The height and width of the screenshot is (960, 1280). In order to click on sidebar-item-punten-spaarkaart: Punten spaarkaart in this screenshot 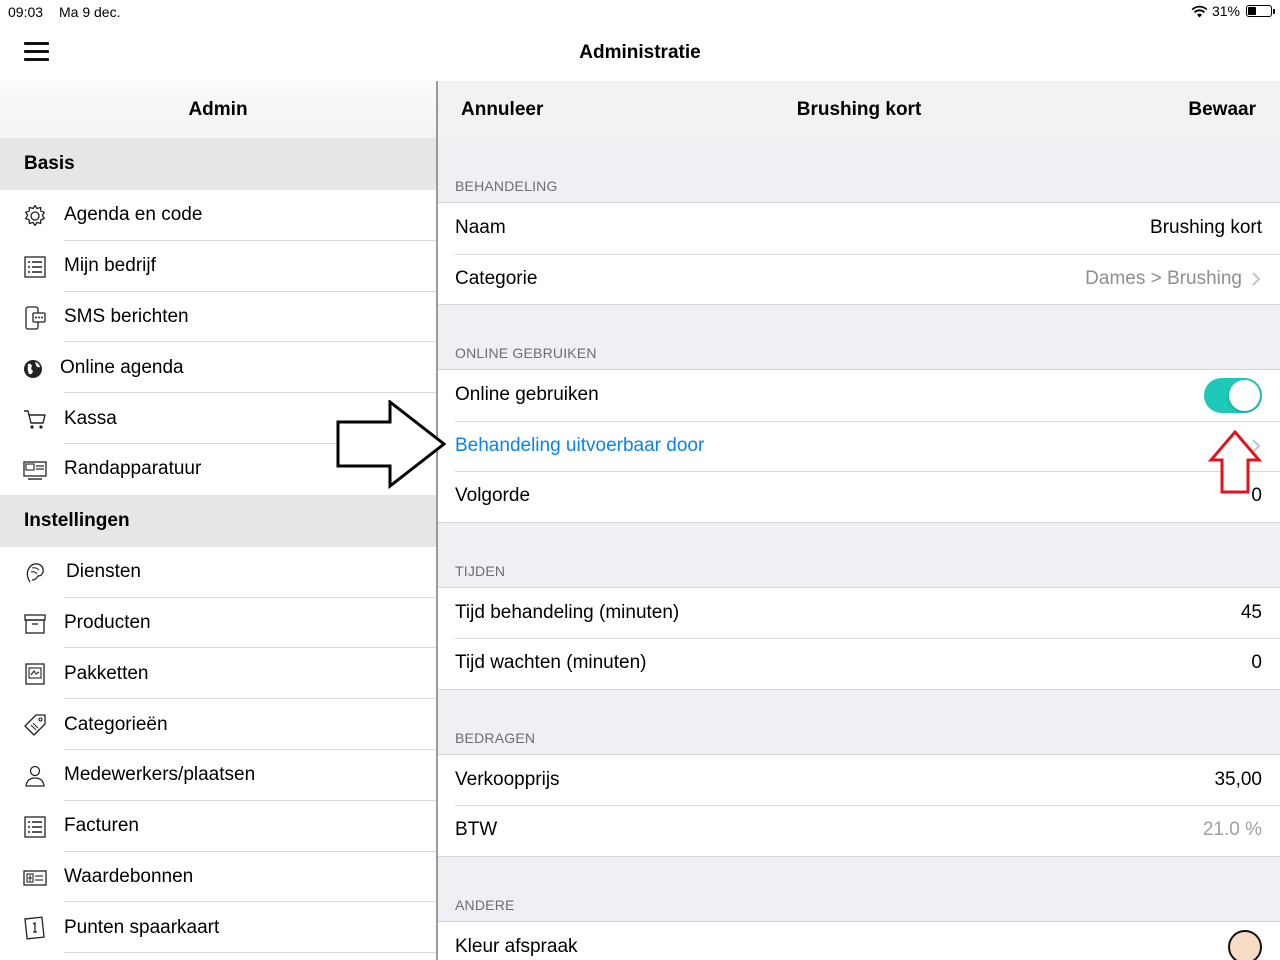, I will do `click(218, 928)`.